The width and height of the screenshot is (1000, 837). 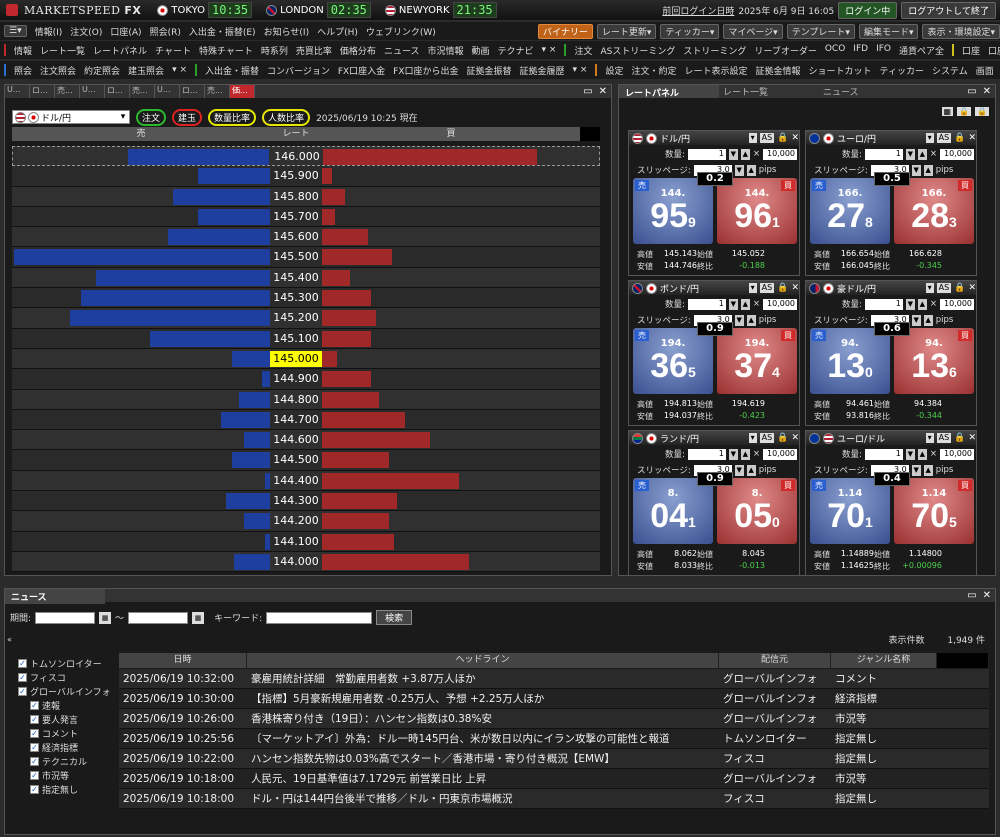 What do you see at coordinates (306, 440) in the screenshot?
I see `orderbook-row: 144.600` at bounding box center [306, 440].